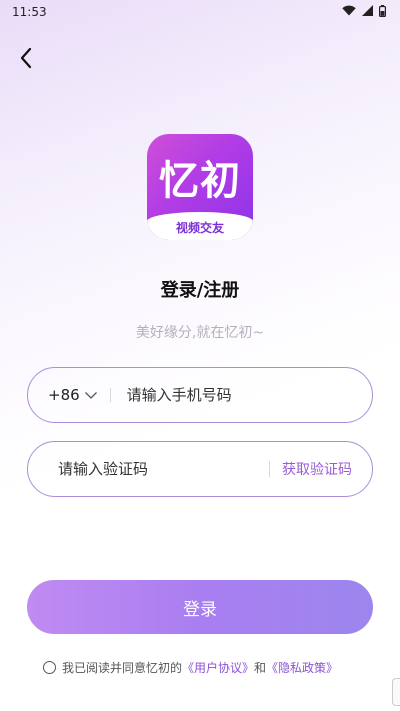 The height and width of the screenshot is (711, 400). I want to click on side-handle, so click(396, 692).